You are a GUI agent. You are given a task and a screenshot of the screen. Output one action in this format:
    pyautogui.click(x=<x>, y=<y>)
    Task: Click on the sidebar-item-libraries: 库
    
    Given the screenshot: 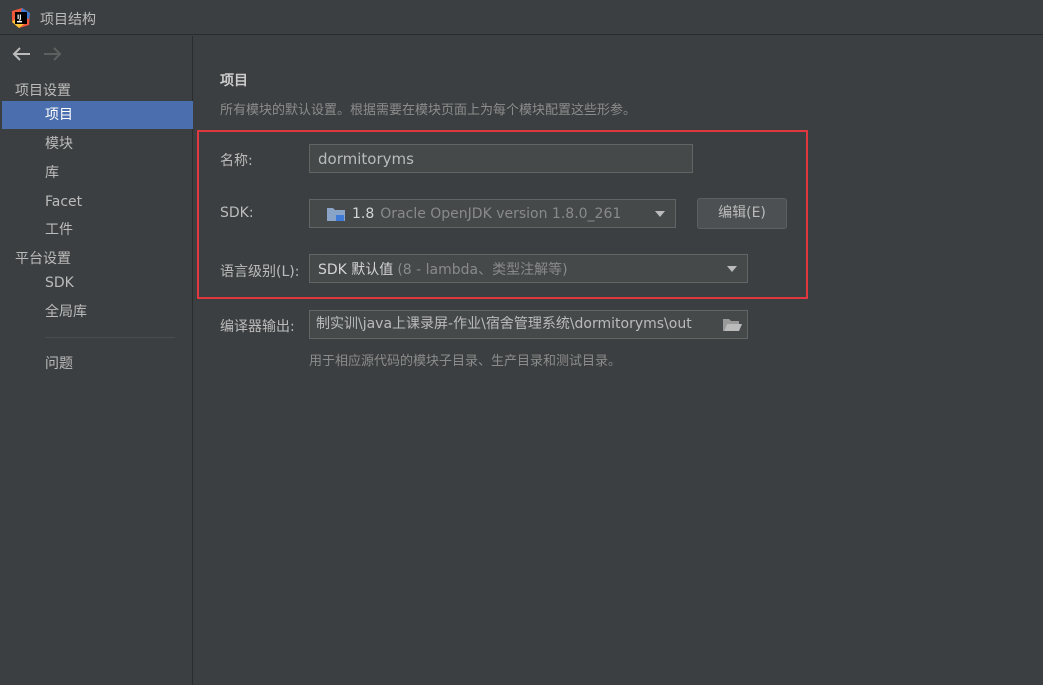 What is the action you would take?
    pyautogui.click(x=97, y=173)
    